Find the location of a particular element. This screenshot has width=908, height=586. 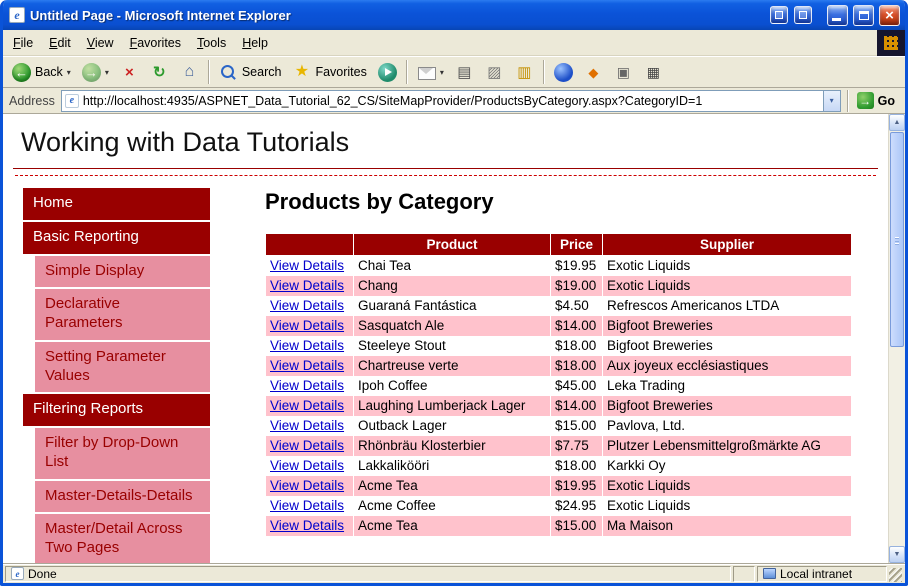

scroll-up-button: ▲ is located at coordinates (897, 122).